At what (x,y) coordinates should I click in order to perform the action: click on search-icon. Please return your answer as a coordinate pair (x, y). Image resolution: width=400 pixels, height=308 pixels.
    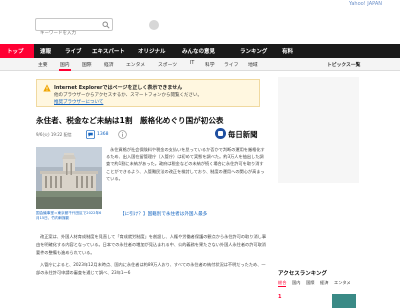
    Looking at the image, I should click on (106, 25).